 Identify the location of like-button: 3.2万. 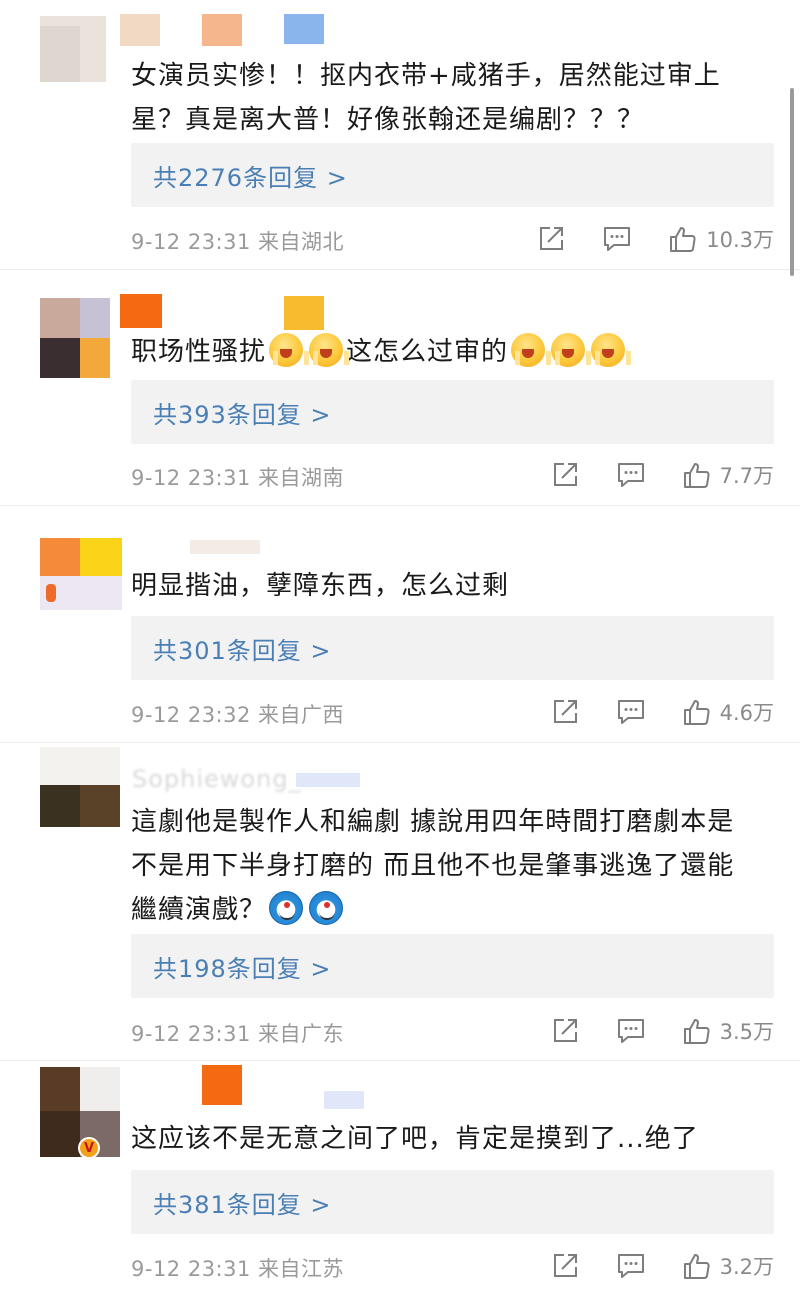
(728, 1266).